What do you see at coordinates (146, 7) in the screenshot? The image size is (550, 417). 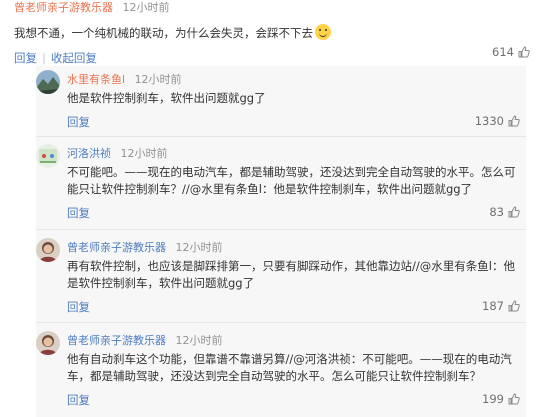 I see `top-comment-time: 12小时前` at bounding box center [146, 7].